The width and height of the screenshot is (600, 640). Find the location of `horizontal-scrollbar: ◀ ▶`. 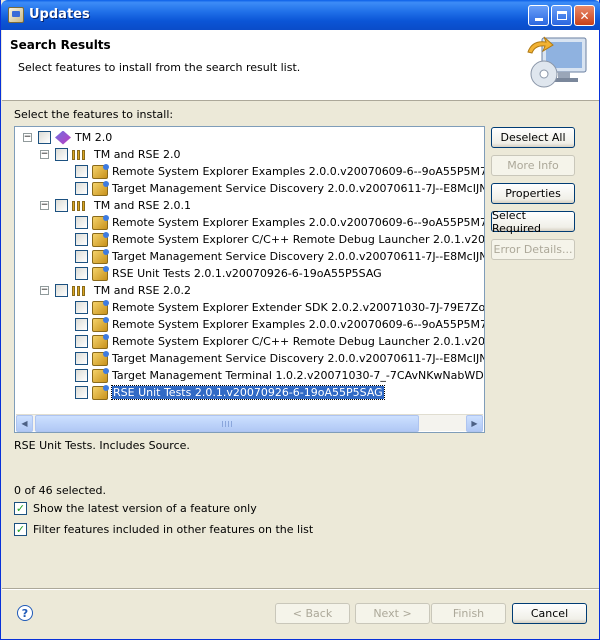

horizontal-scrollbar: ◀ ▶ is located at coordinates (249, 423).